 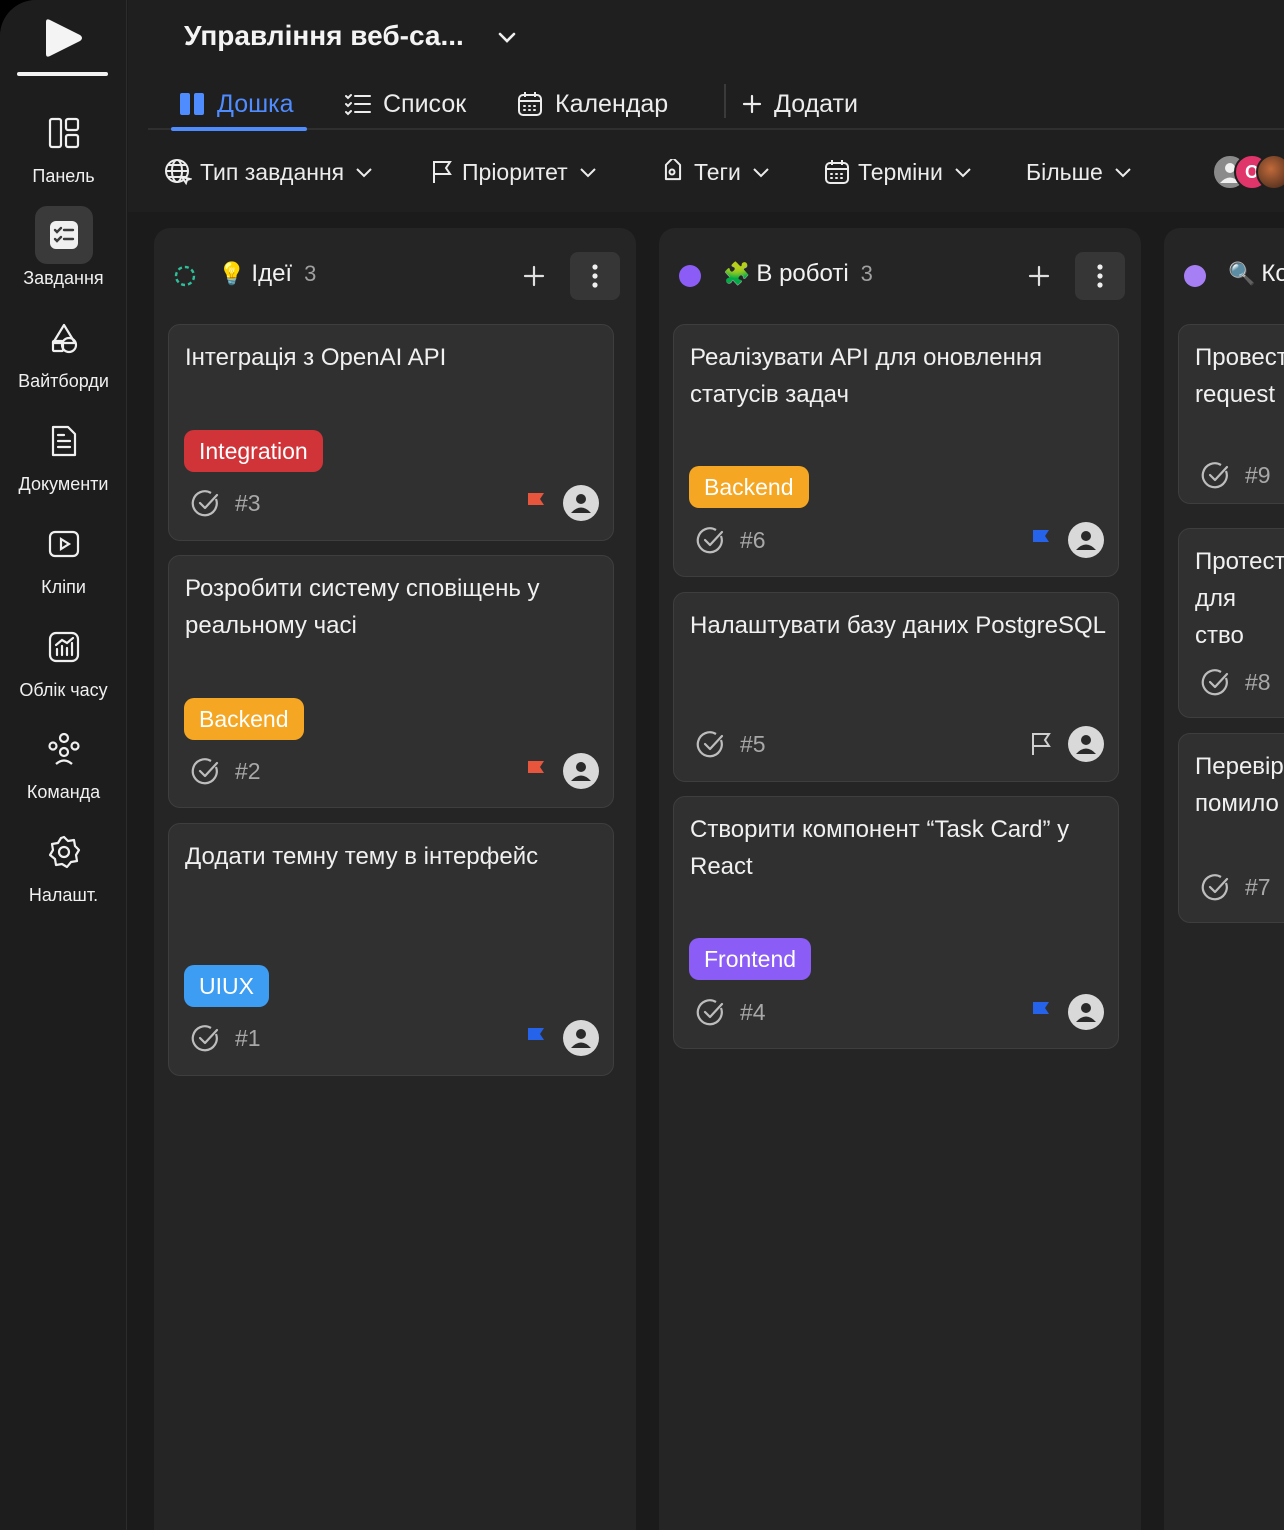 I want to click on task-title: Перевір помило, so click(x=1239, y=785).